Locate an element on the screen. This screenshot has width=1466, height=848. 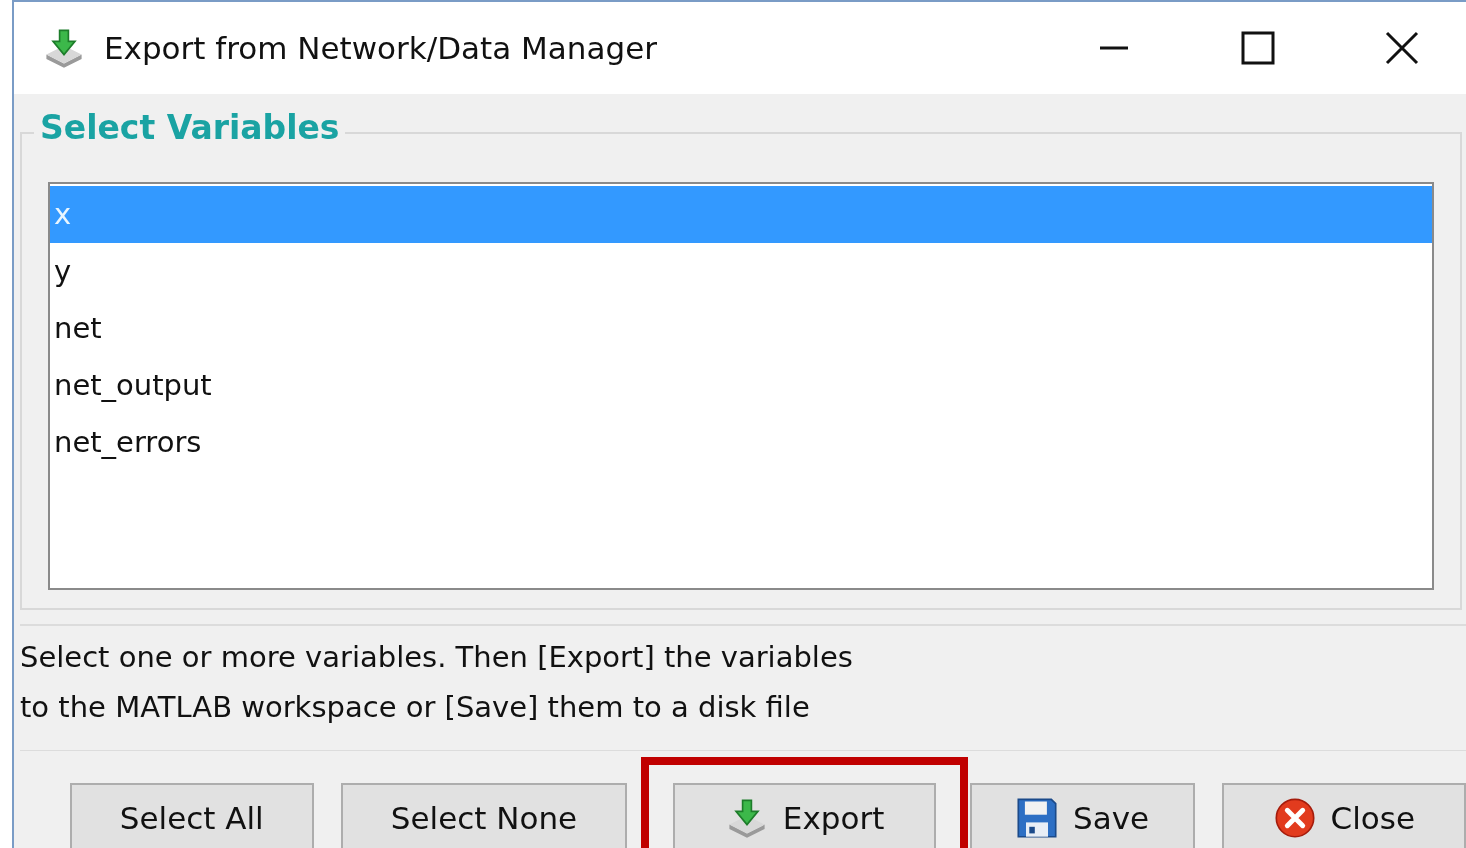
list-item: net_output is located at coordinates (741, 385).